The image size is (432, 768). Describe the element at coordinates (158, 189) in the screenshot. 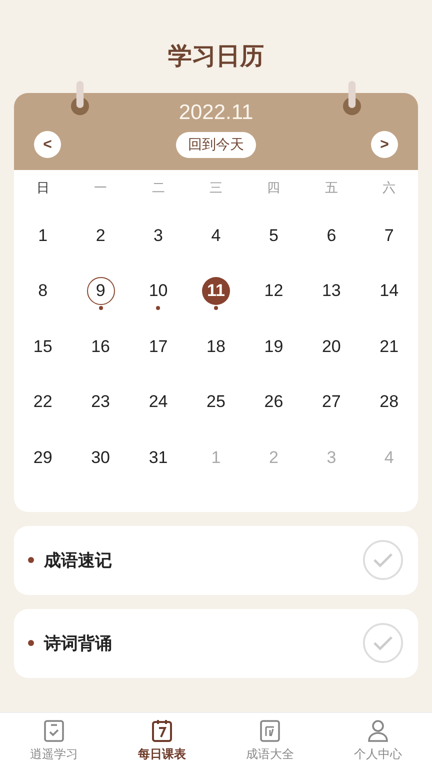

I see `weekday-label: 二` at that location.